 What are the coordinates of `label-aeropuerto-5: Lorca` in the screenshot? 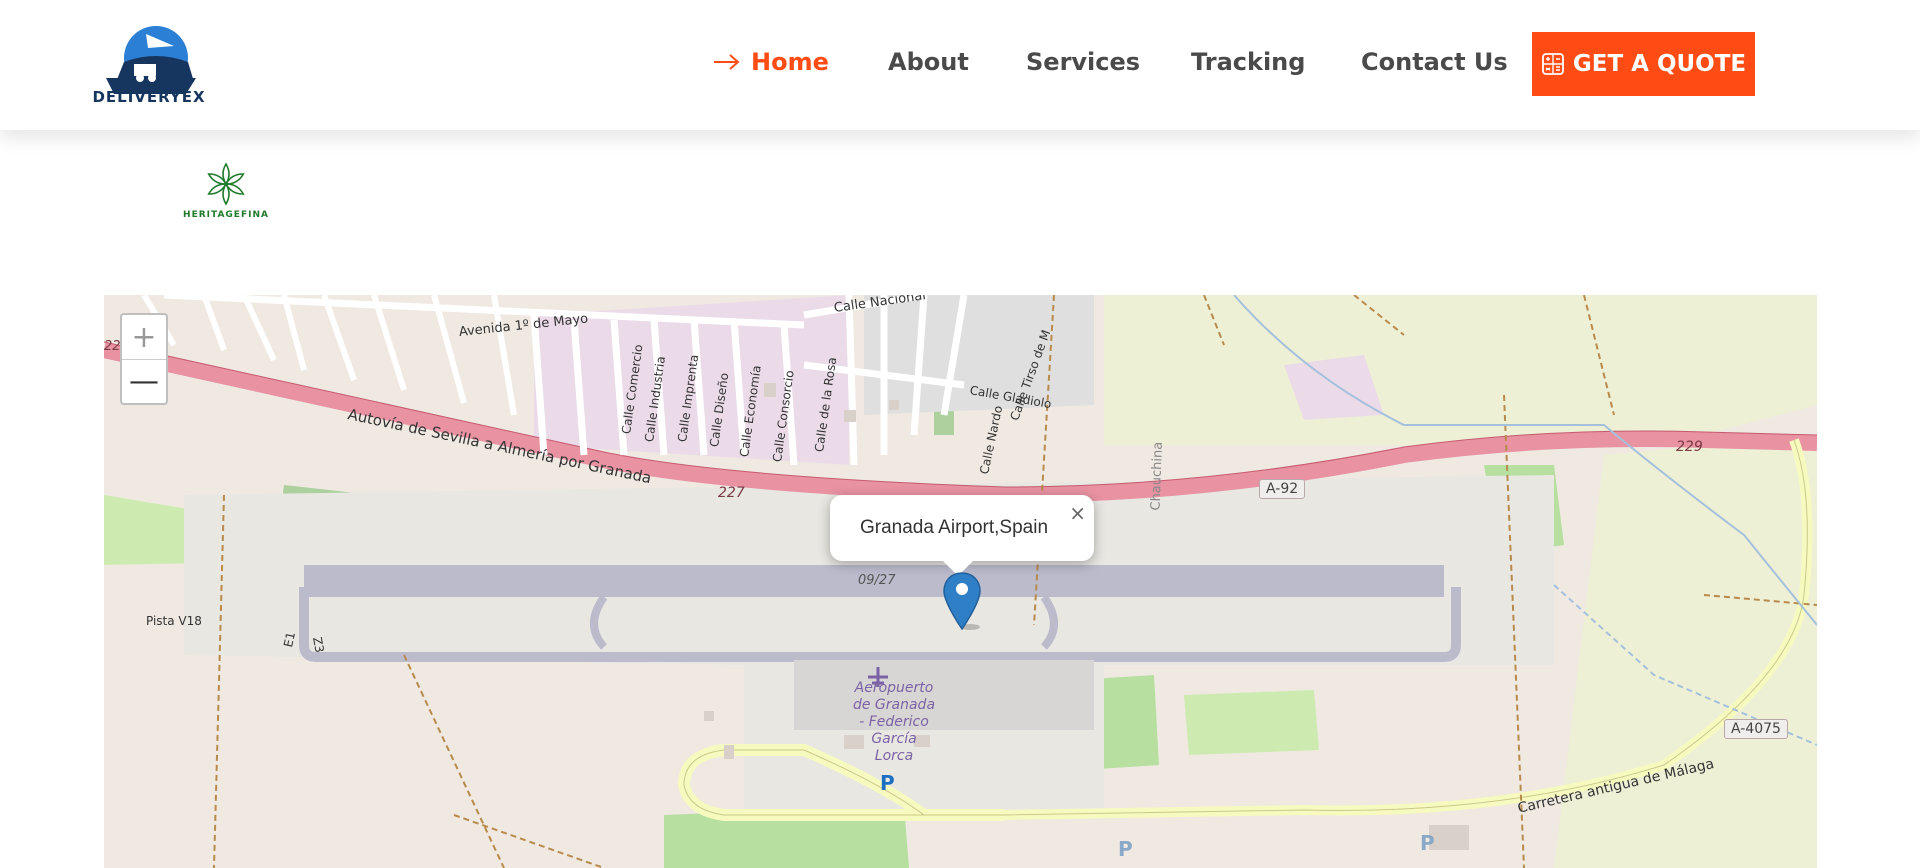 It's located at (894, 756).